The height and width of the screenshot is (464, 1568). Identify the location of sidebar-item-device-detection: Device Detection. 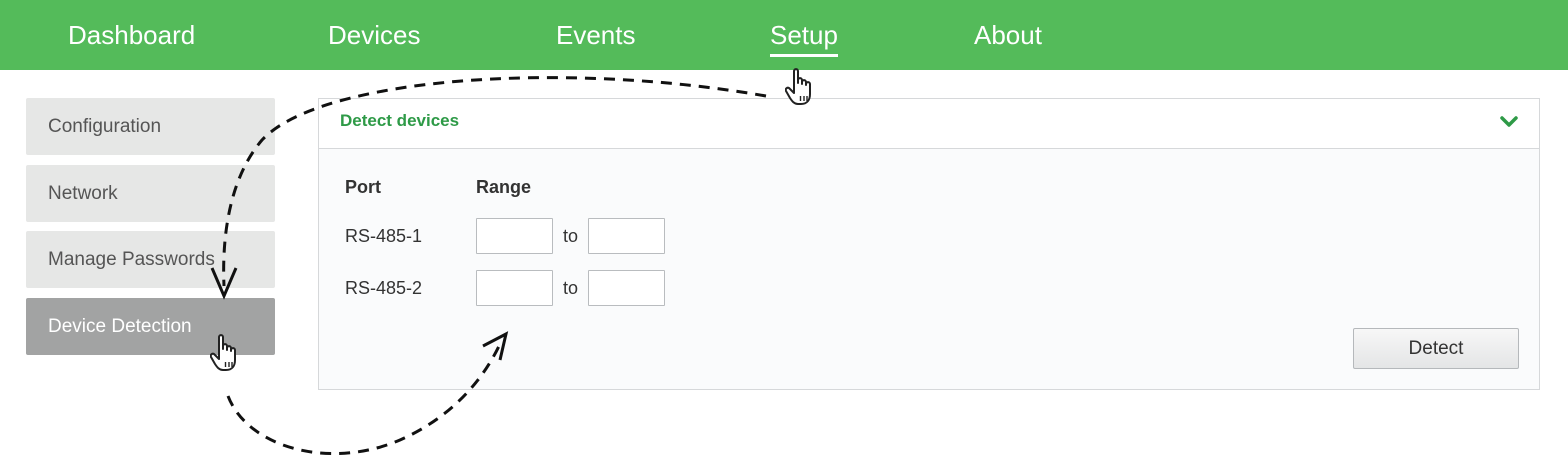
(150, 326).